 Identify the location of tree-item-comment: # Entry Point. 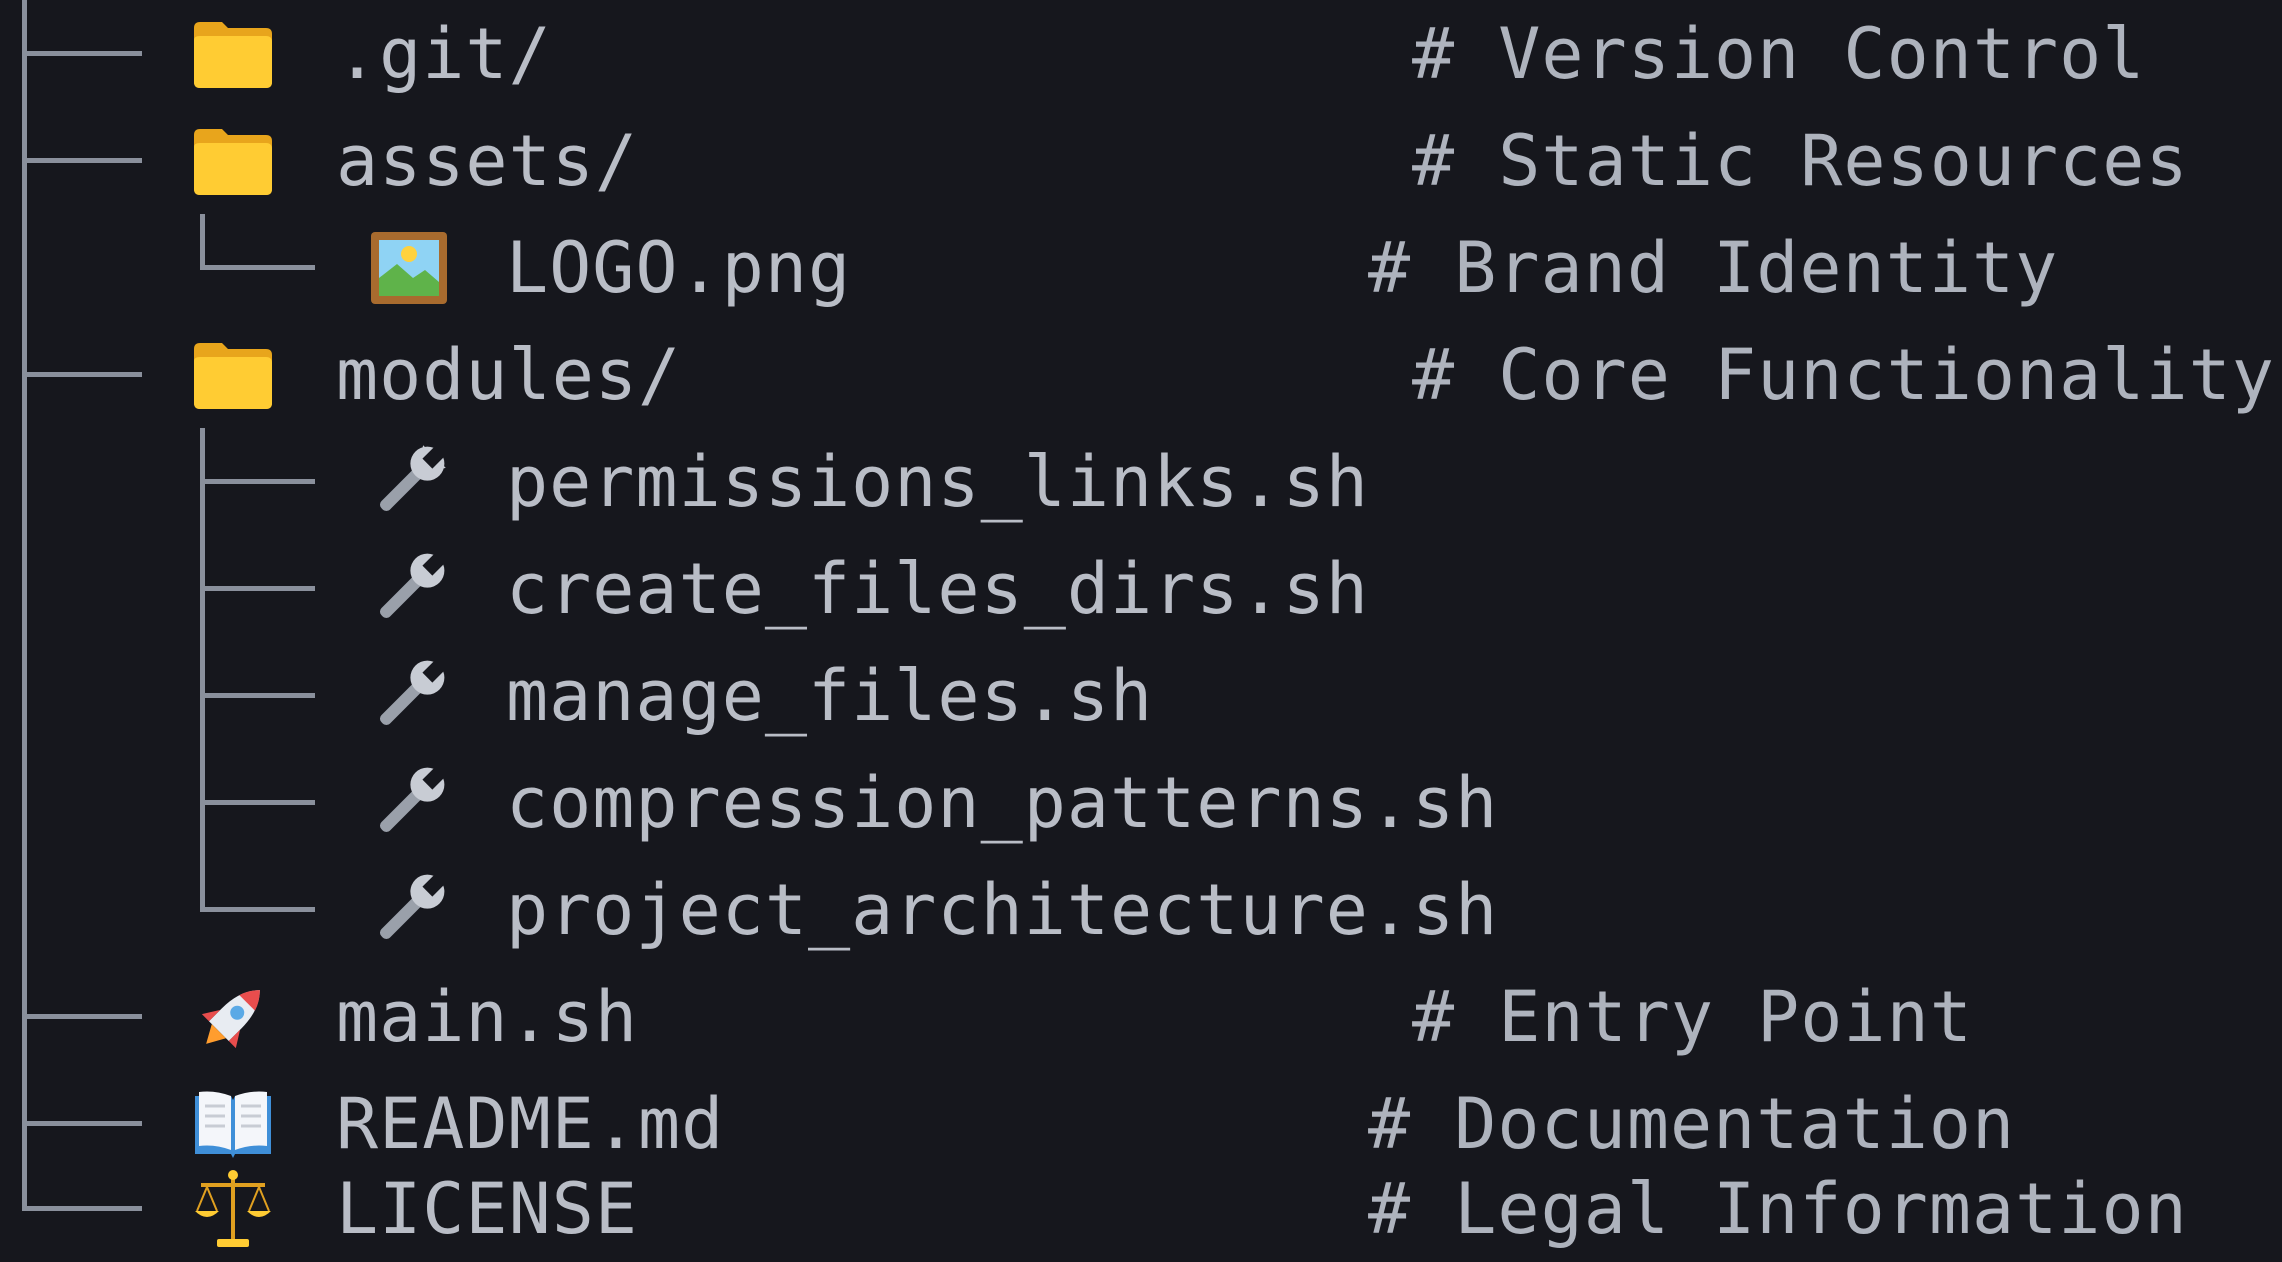
(1692, 1017).